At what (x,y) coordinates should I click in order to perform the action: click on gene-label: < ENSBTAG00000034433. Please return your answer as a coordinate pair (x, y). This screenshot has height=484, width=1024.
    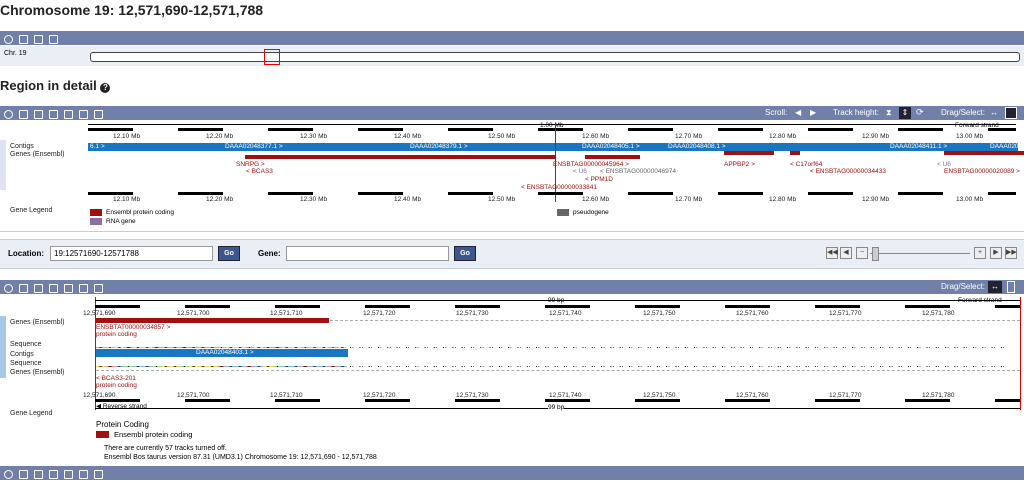
    Looking at the image, I should click on (848, 171).